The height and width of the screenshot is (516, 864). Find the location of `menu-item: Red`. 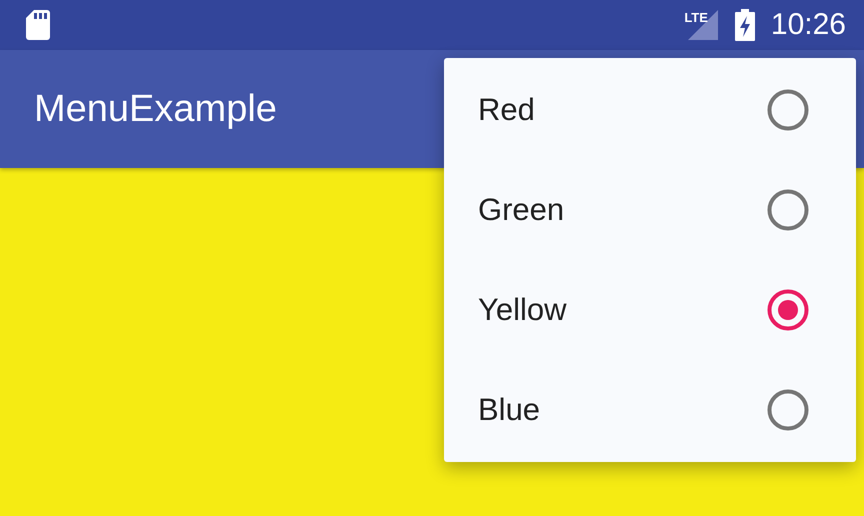

menu-item: Red is located at coordinates (650, 110).